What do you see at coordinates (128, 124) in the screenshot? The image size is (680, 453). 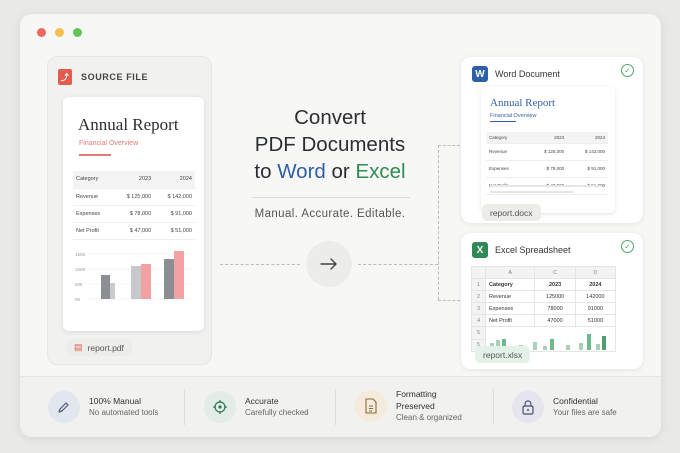 I see `doc-title: Annual Report` at bounding box center [128, 124].